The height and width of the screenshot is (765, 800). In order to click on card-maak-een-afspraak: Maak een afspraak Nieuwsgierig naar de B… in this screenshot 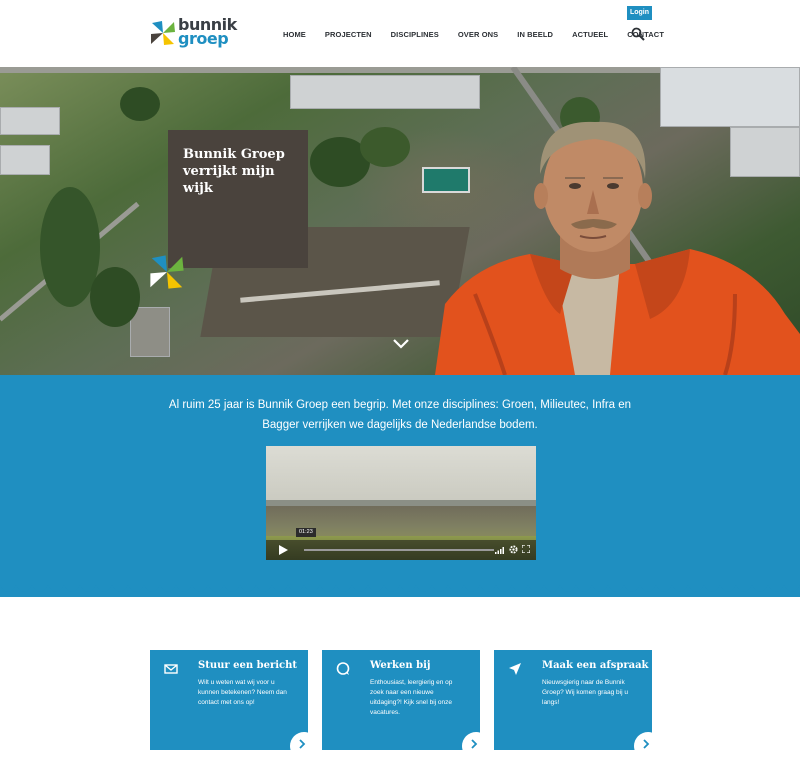, I will do `click(573, 700)`.